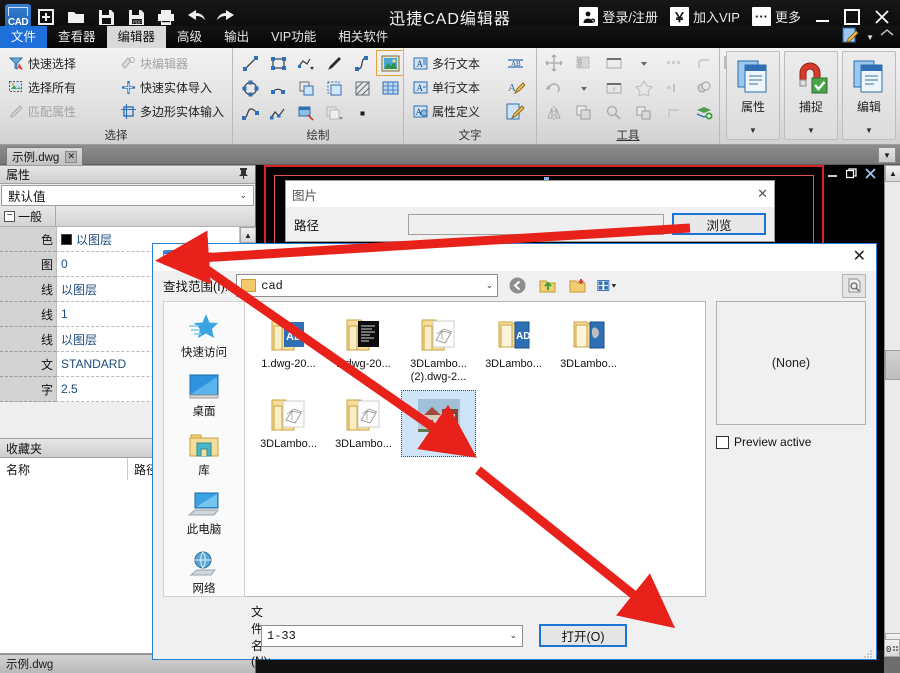  What do you see at coordinates (869, 95) in the screenshot?
I see `edit-big-button: 编辑 ▼` at bounding box center [869, 95].